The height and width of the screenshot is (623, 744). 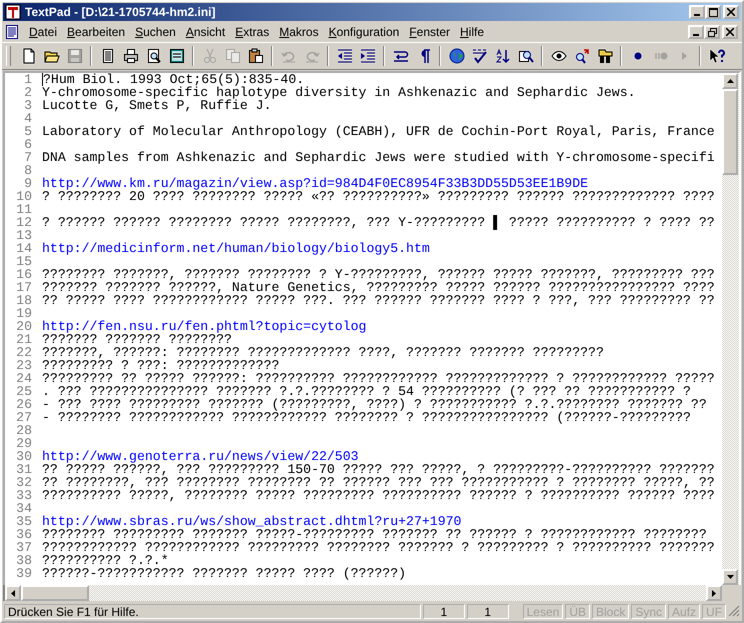 What do you see at coordinates (24, 521) in the screenshot?
I see `line-number: 35` at bounding box center [24, 521].